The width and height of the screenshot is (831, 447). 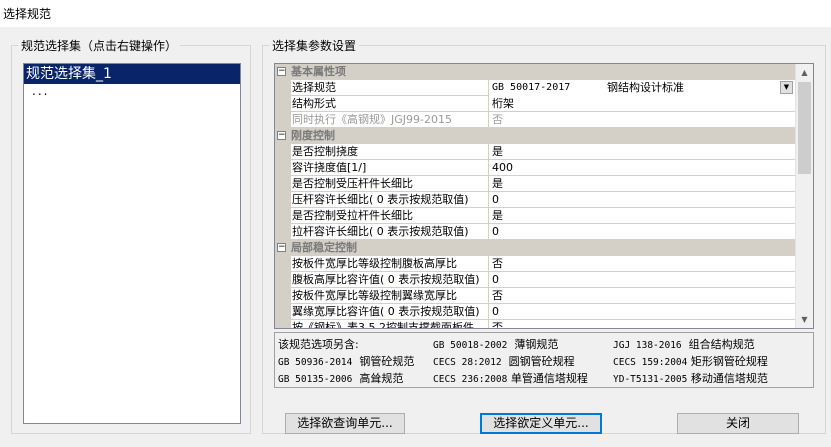 I want to click on grid-category: − 刚度控制, so click(x=535, y=136).